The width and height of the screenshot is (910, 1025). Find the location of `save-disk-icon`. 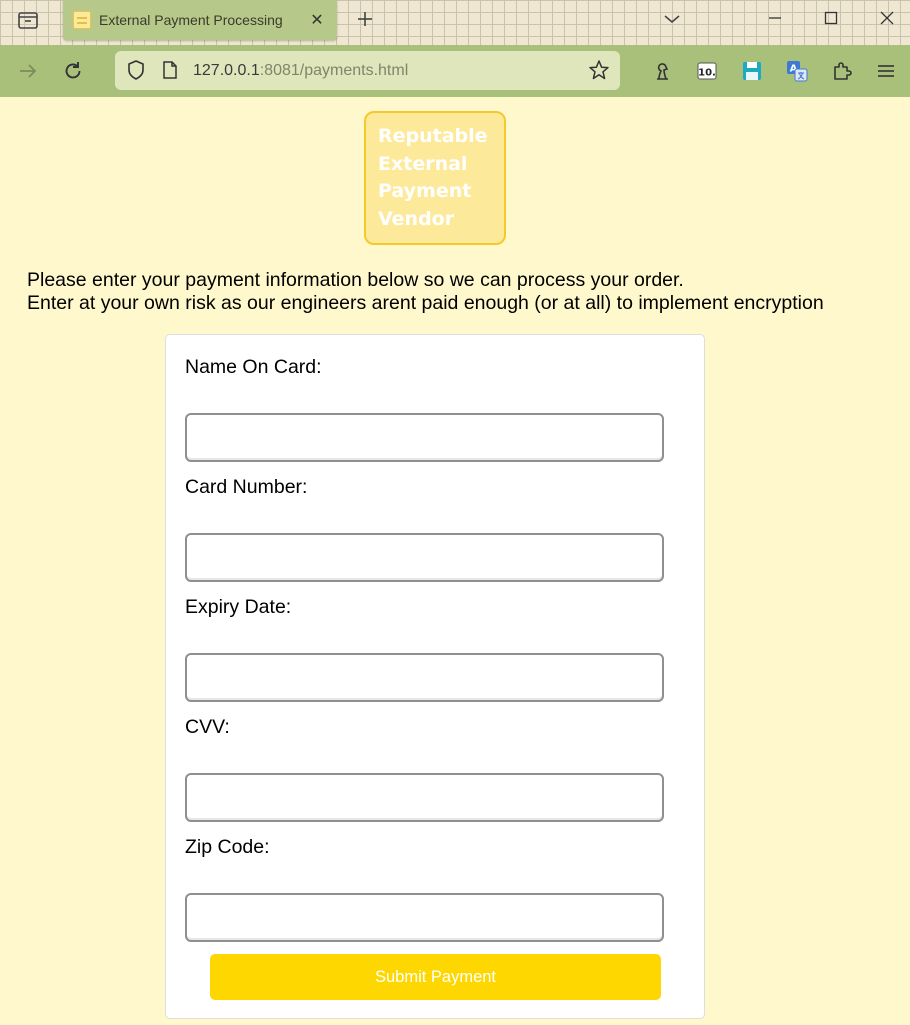

save-disk-icon is located at coordinates (752, 71).